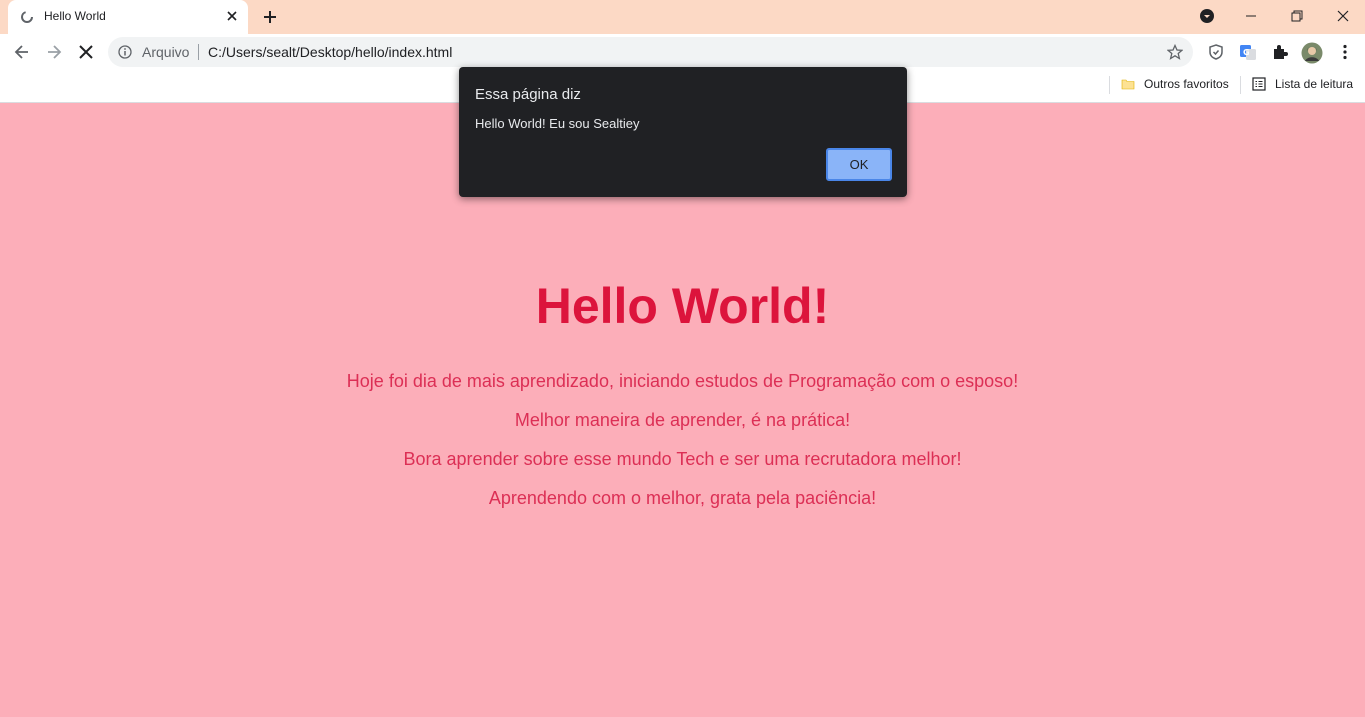 This screenshot has width=1365, height=717. Describe the element at coordinates (1207, 16) in the screenshot. I see `chevron-down-circle-icon` at that location.